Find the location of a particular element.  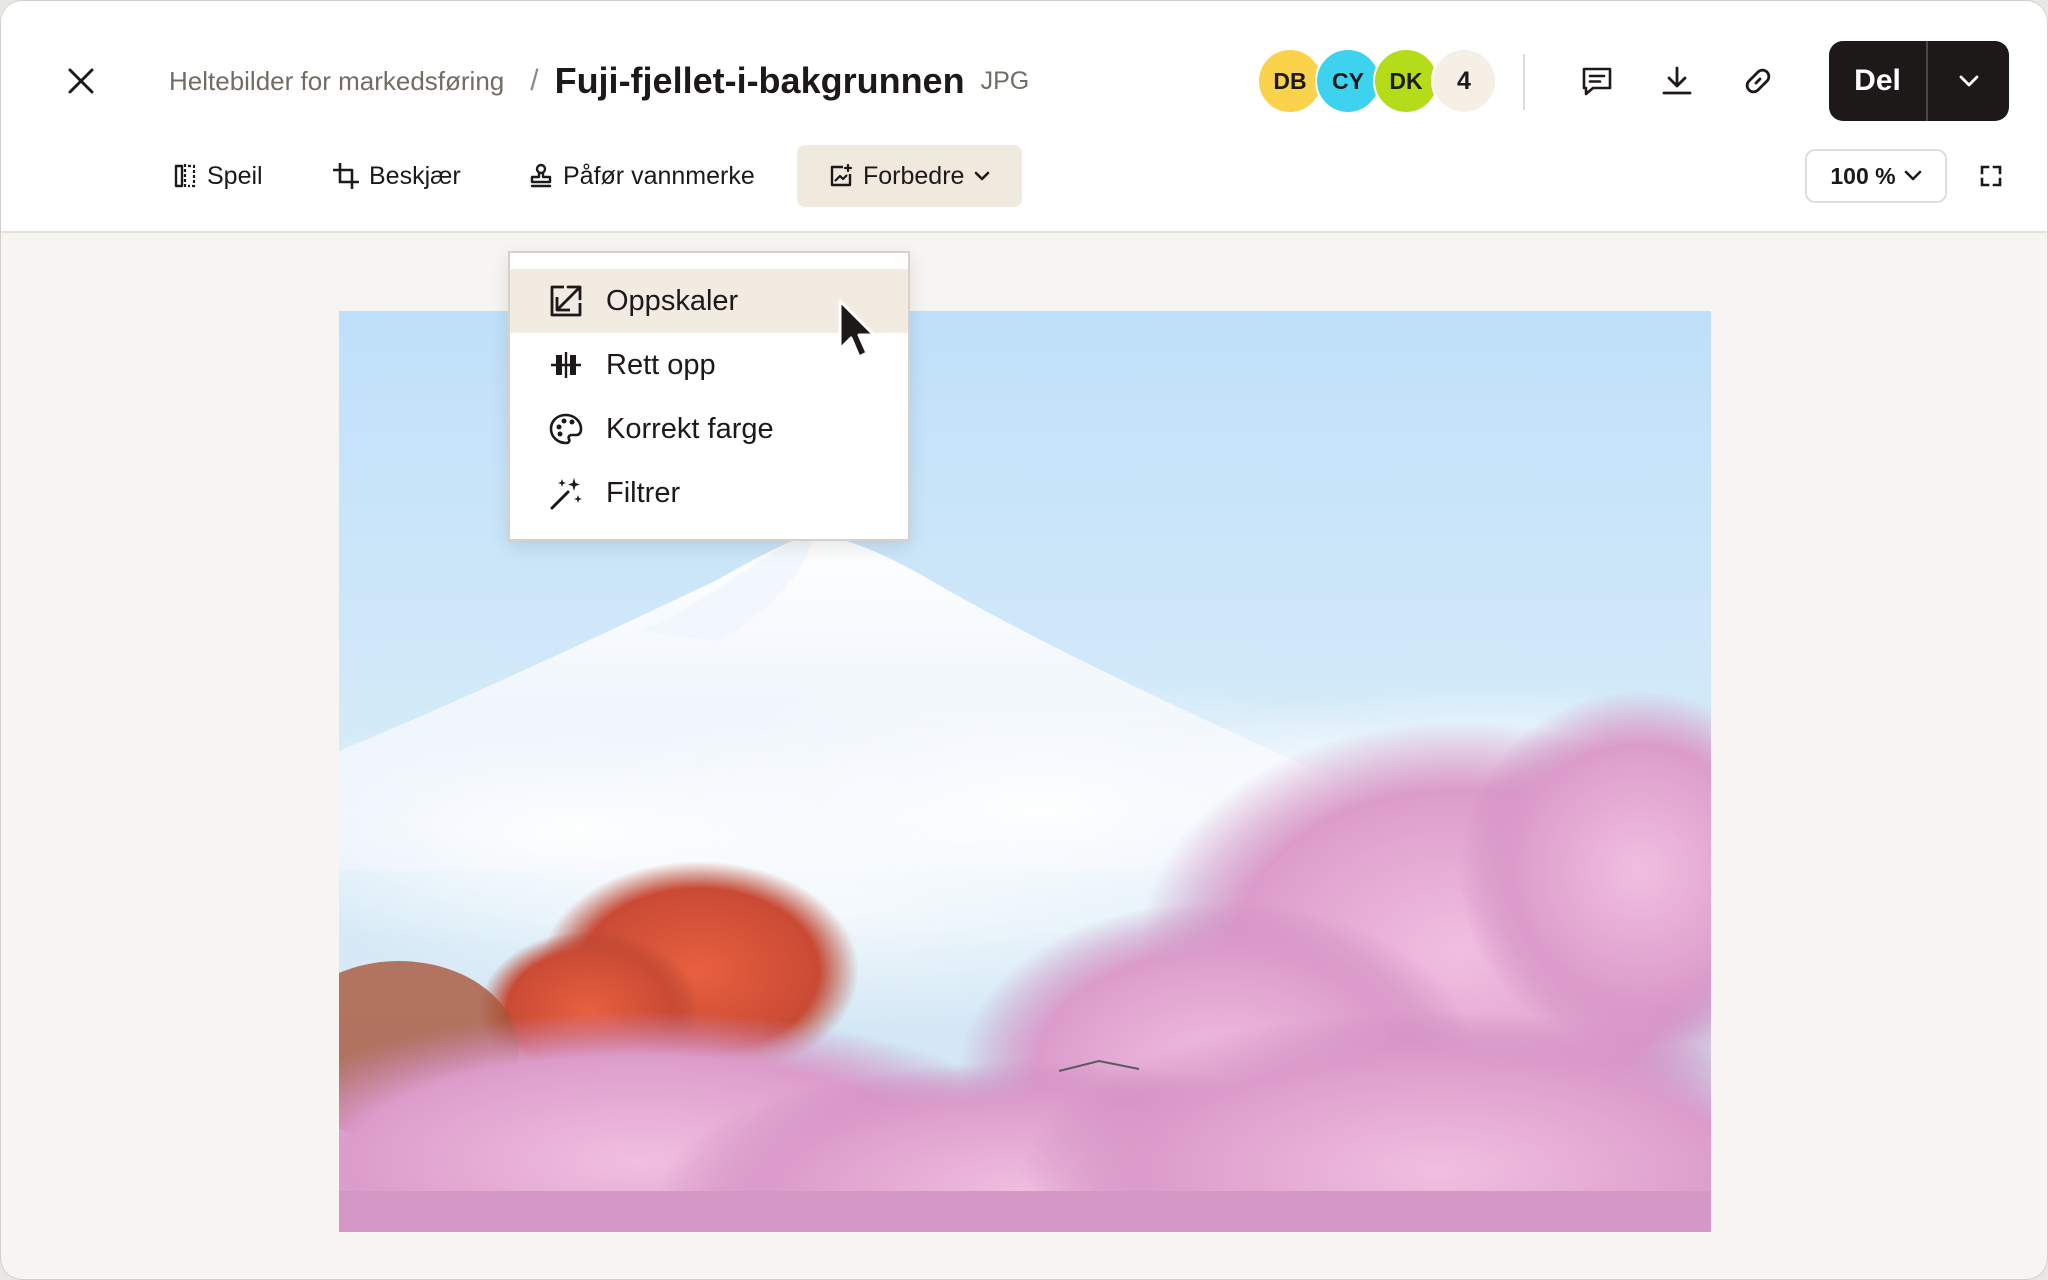

zoom-select: 100 % is located at coordinates (1876, 176).